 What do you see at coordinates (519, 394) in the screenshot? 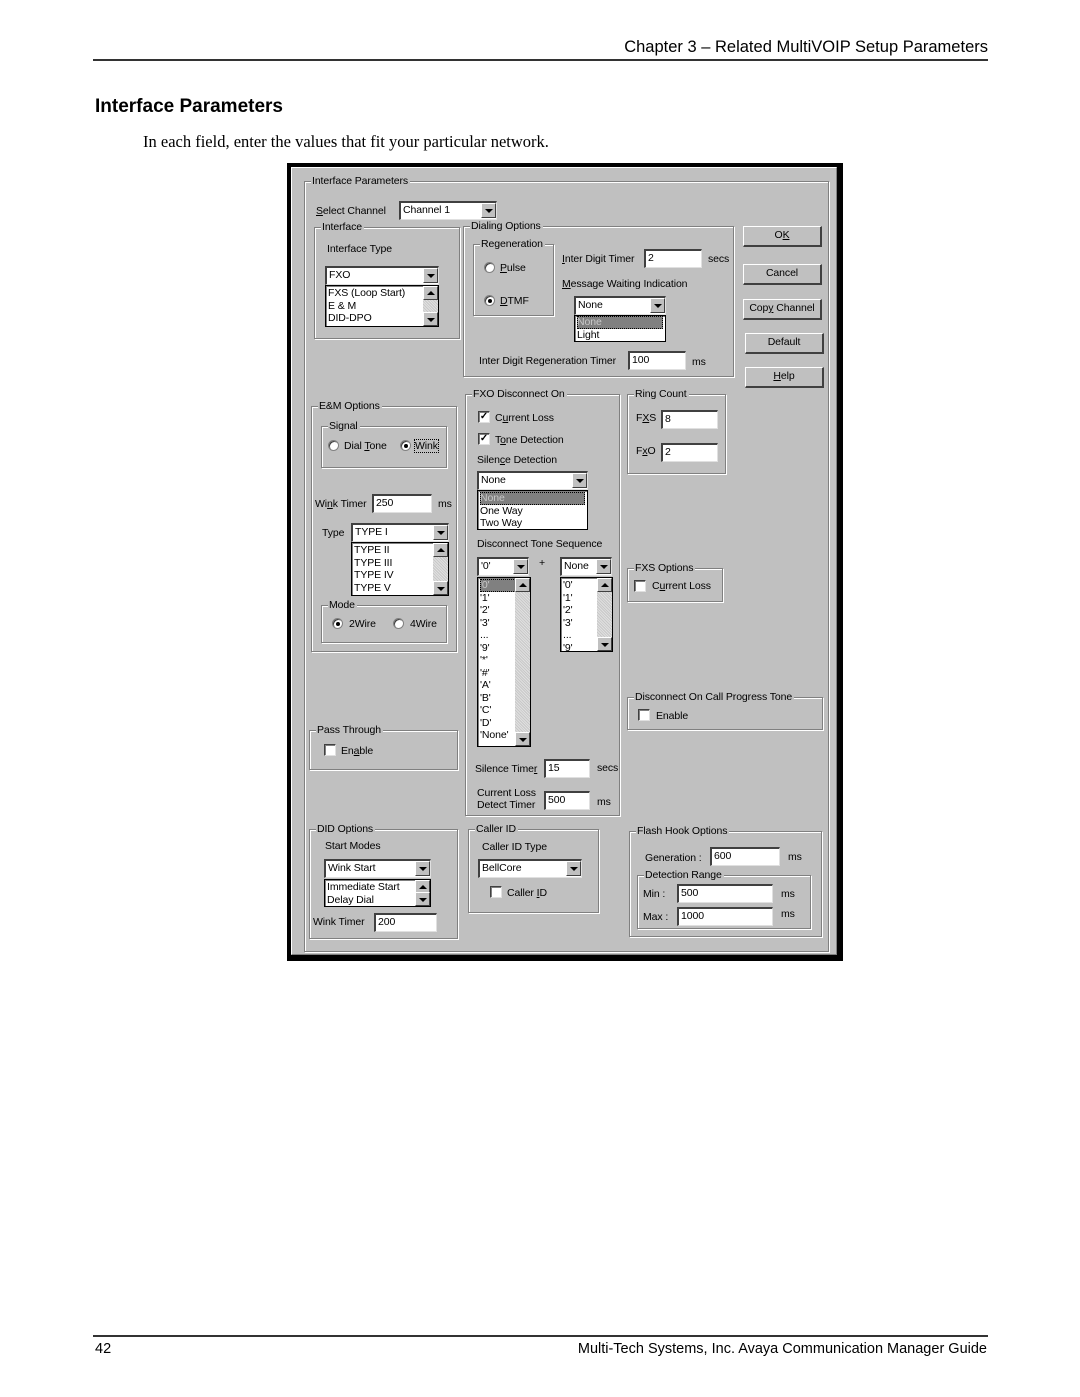
I see `fxo-disconnect-title: FXO Disconnect On` at bounding box center [519, 394].